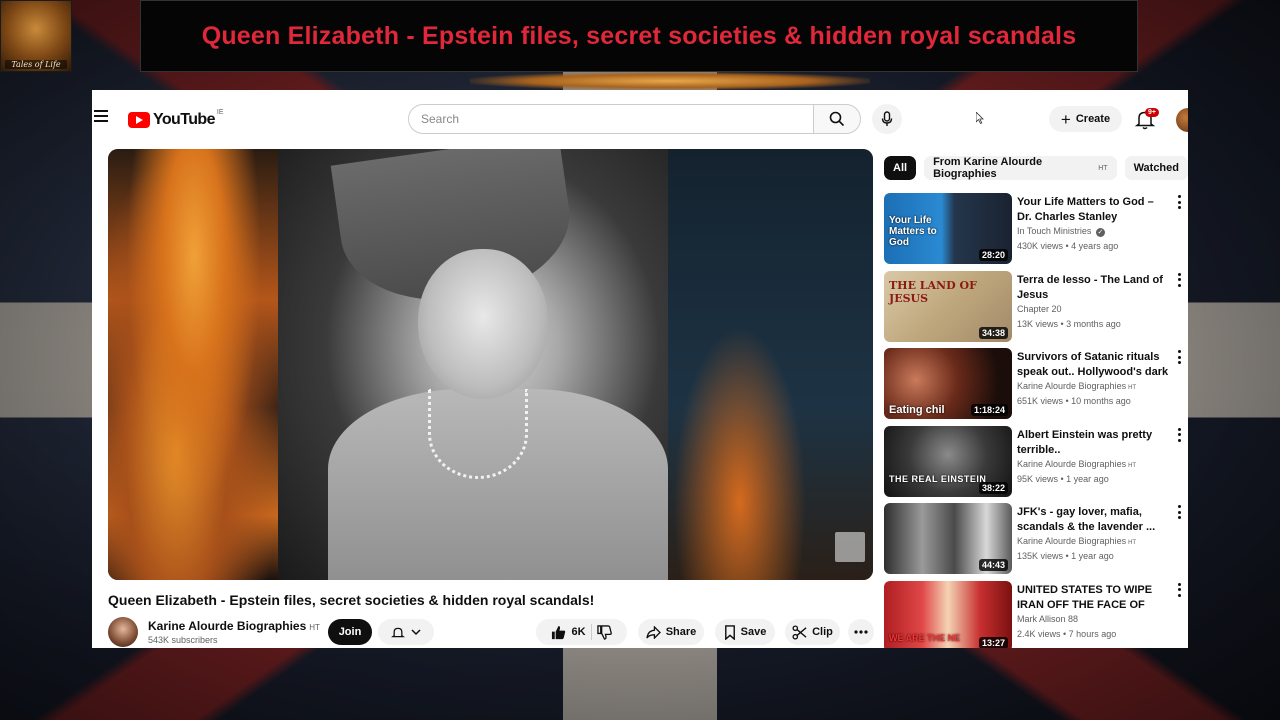 Image resolution: width=1280 pixels, height=720 pixels. What do you see at coordinates (1067, 633) in the screenshot?
I see `recommendation-meta: 2.4K views • 7 hours ago` at bounding box center [1067, 633].